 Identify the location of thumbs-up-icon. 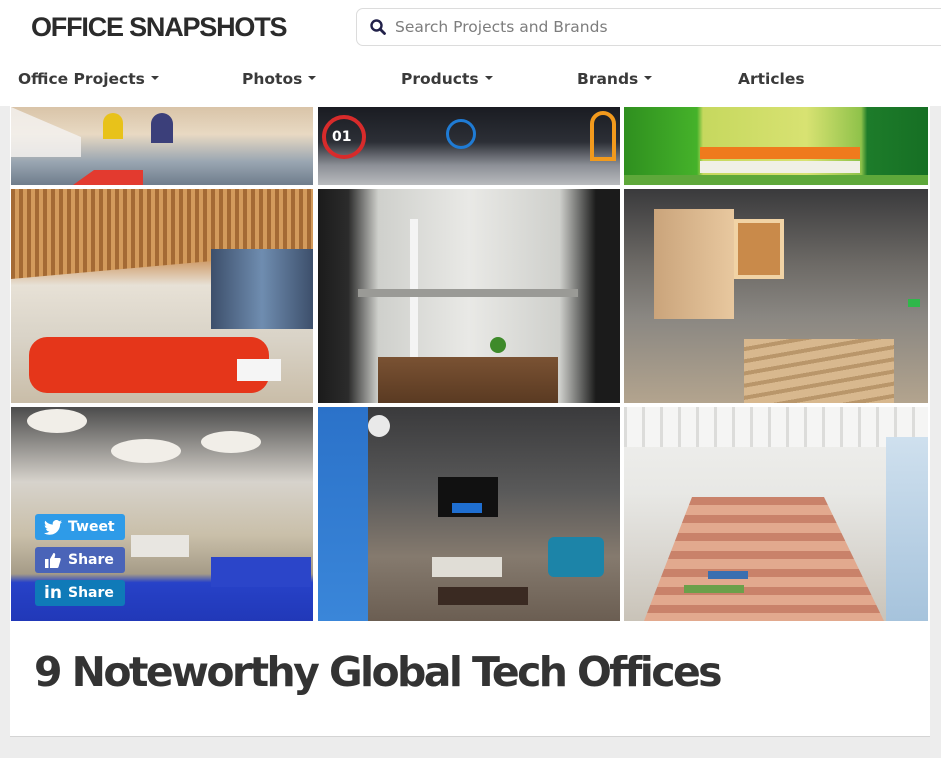
(53, 560).